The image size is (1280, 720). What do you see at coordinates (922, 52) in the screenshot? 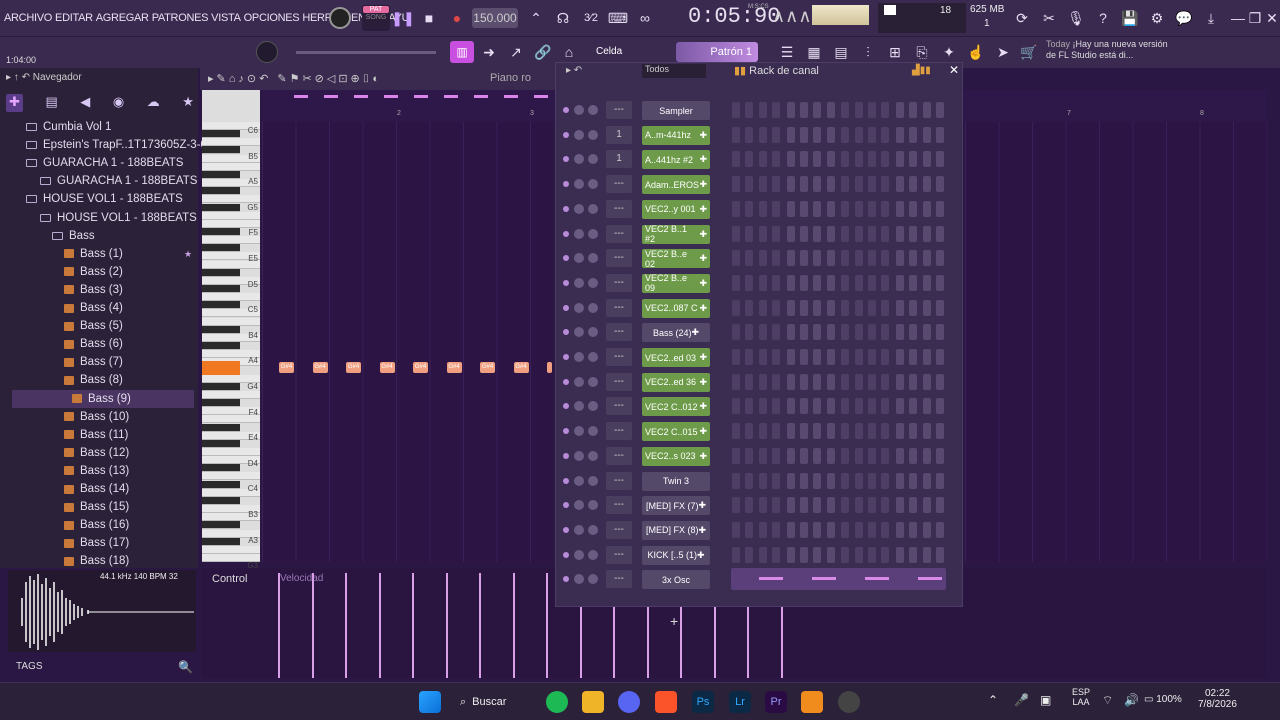
I see `browser-icon: ⎘` at bounding box center [922, 52].